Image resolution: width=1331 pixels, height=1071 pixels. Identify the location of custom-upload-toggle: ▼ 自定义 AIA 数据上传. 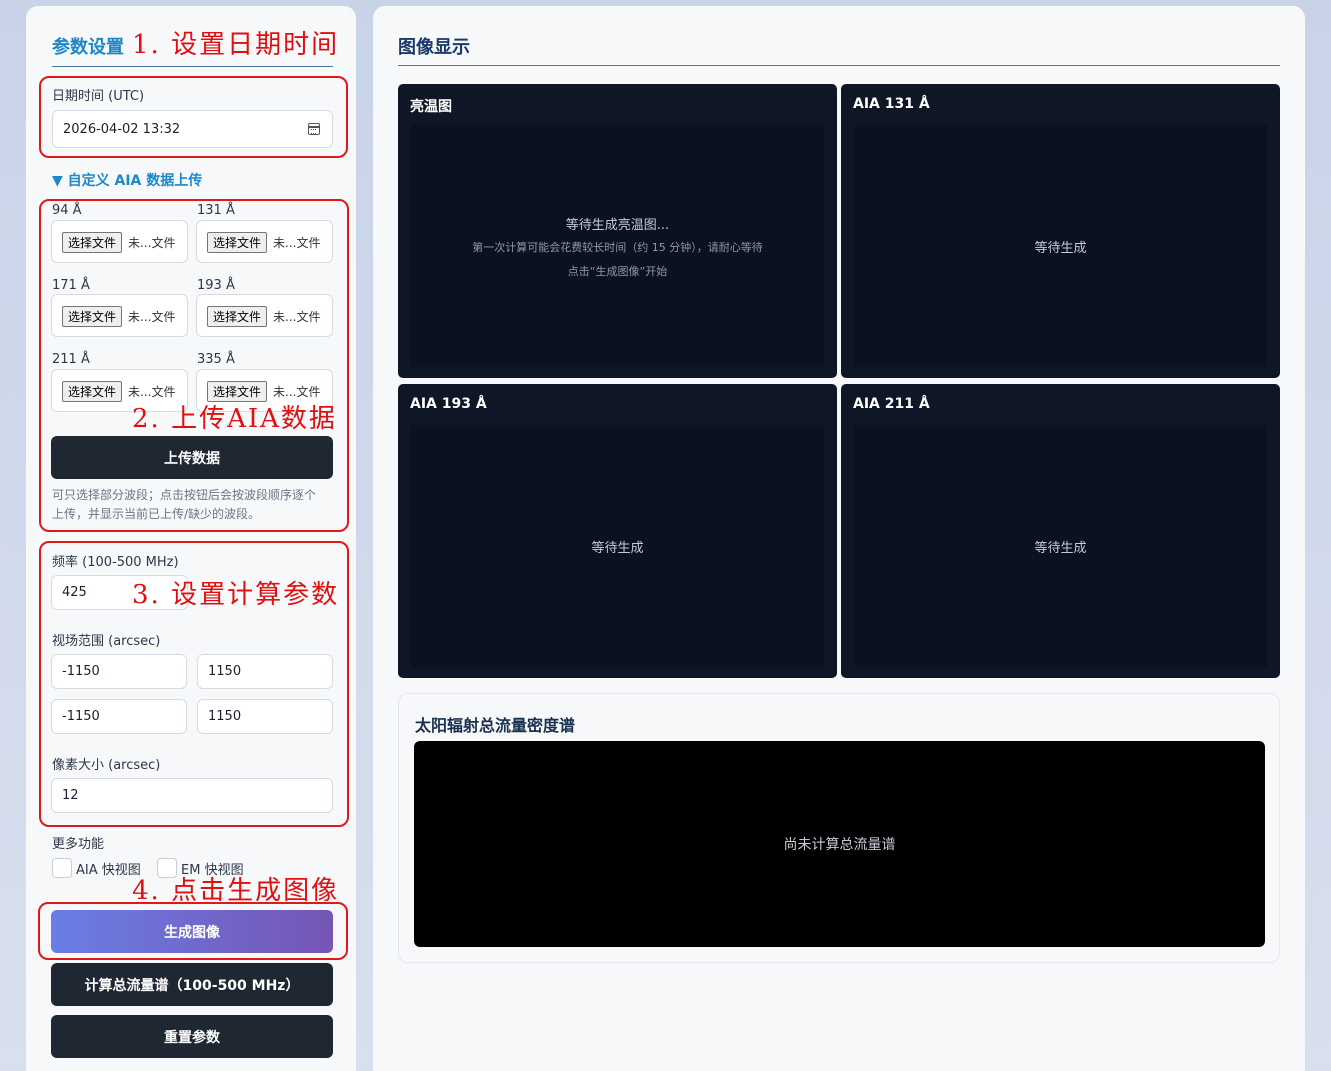
(127, 180).